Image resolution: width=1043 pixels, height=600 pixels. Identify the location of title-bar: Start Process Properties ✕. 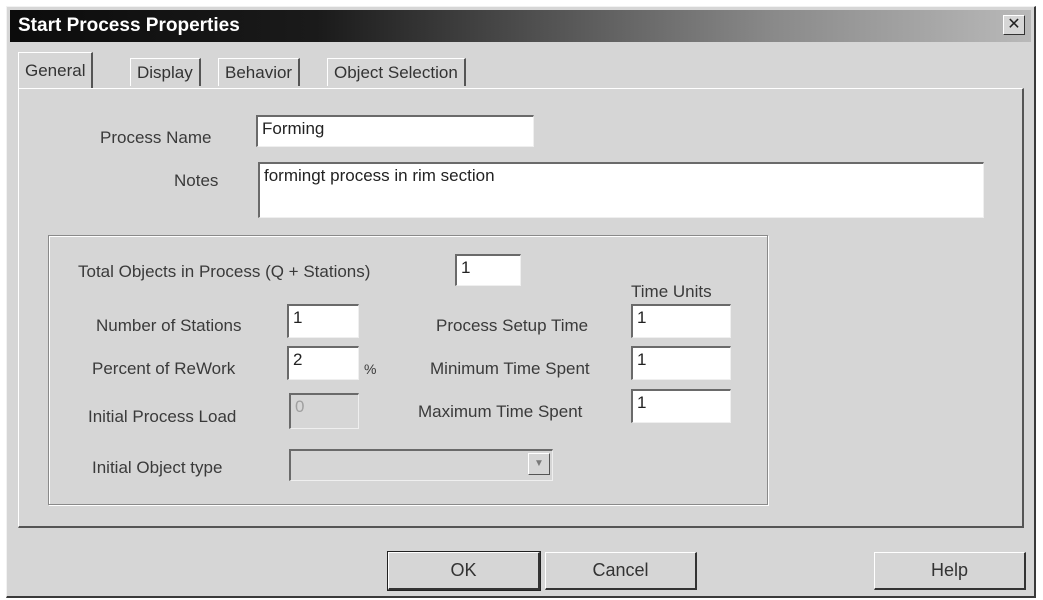
(520, 26).